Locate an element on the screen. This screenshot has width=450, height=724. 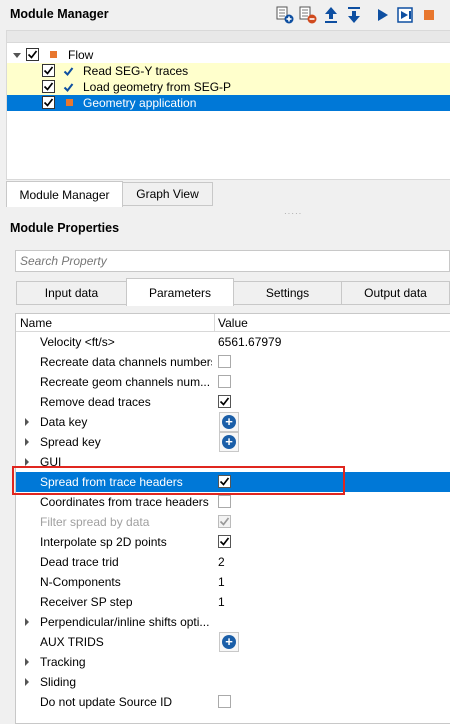
property-row: Dead trace trid 2 is located at coordinates (233, 562).